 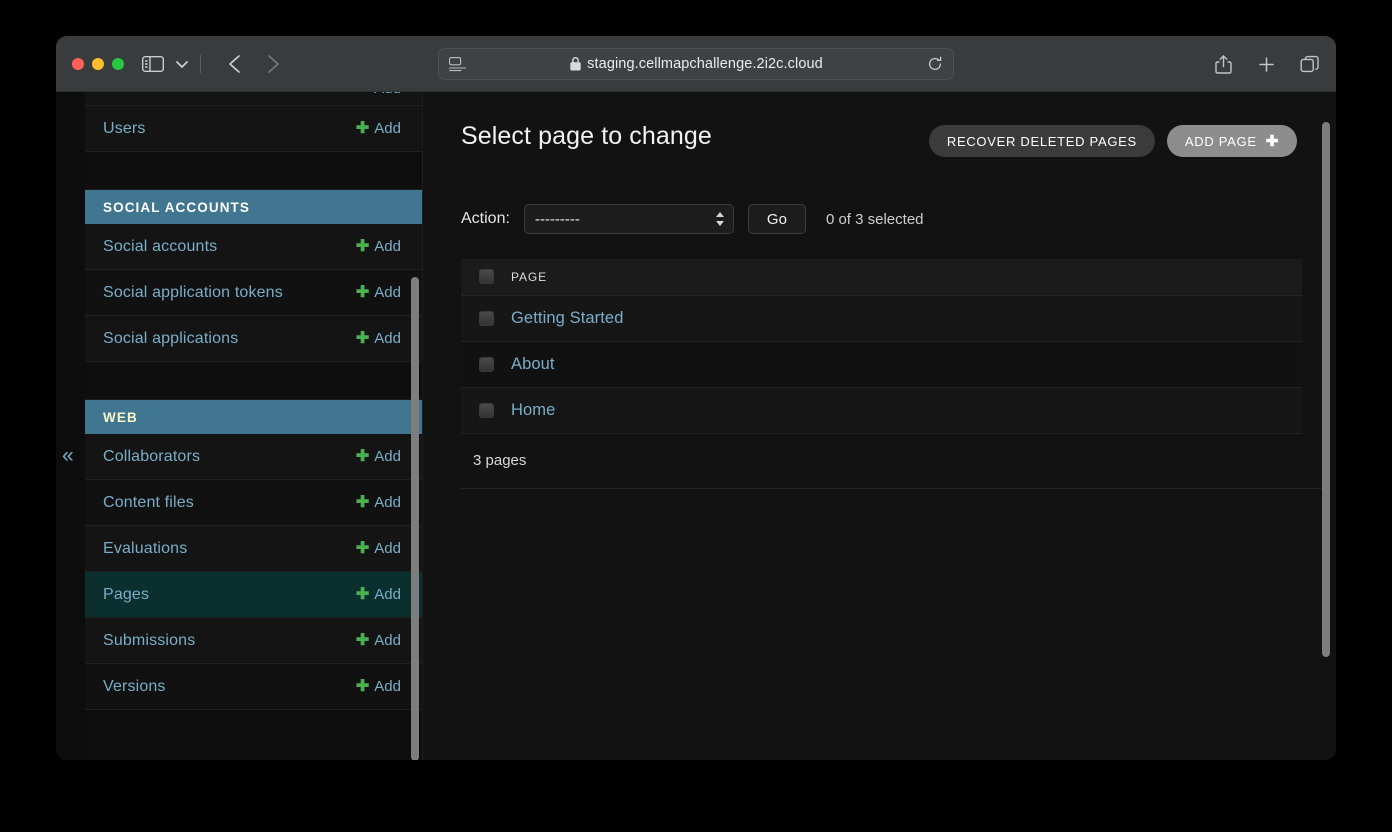 What do you see at coordinates (124, 128) in the screenshot?
I see `sidebar-item-label: Users` at bounding box center [124, 128].